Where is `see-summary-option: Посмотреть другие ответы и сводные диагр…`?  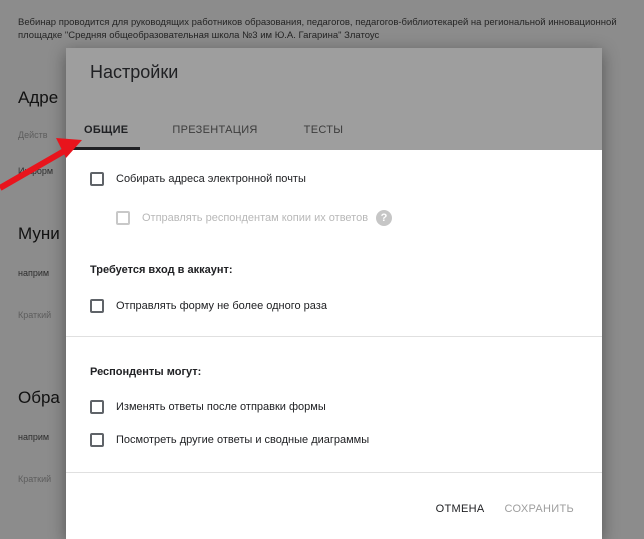
see-summary-option: Посмотреть другие ответы и сводные диагр… is located at coordinates (229, 440).